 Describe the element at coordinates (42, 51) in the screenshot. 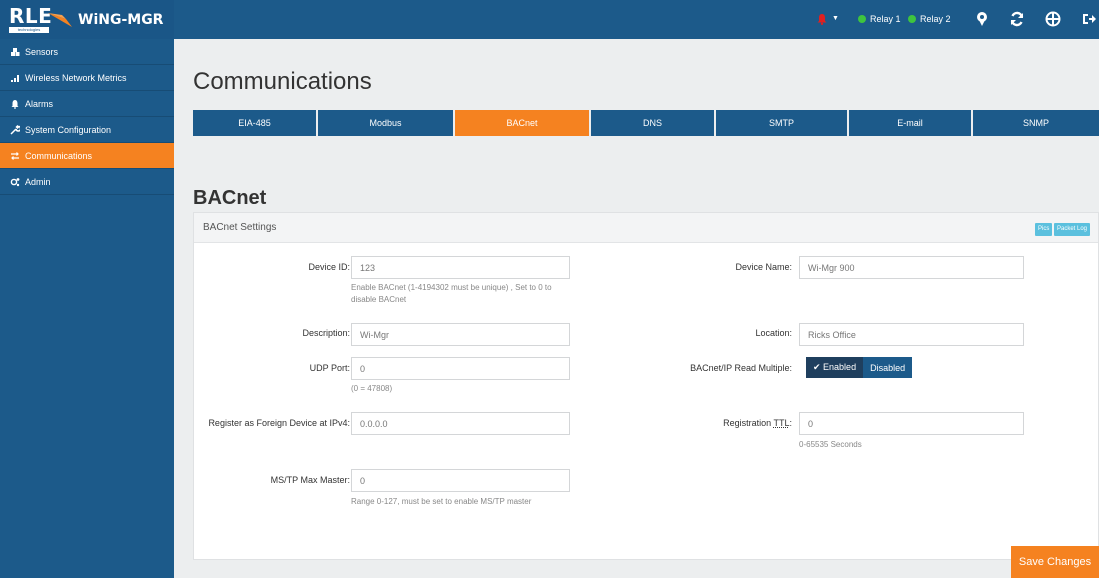

I see `sidebar-item-label: Sensors` at that location.